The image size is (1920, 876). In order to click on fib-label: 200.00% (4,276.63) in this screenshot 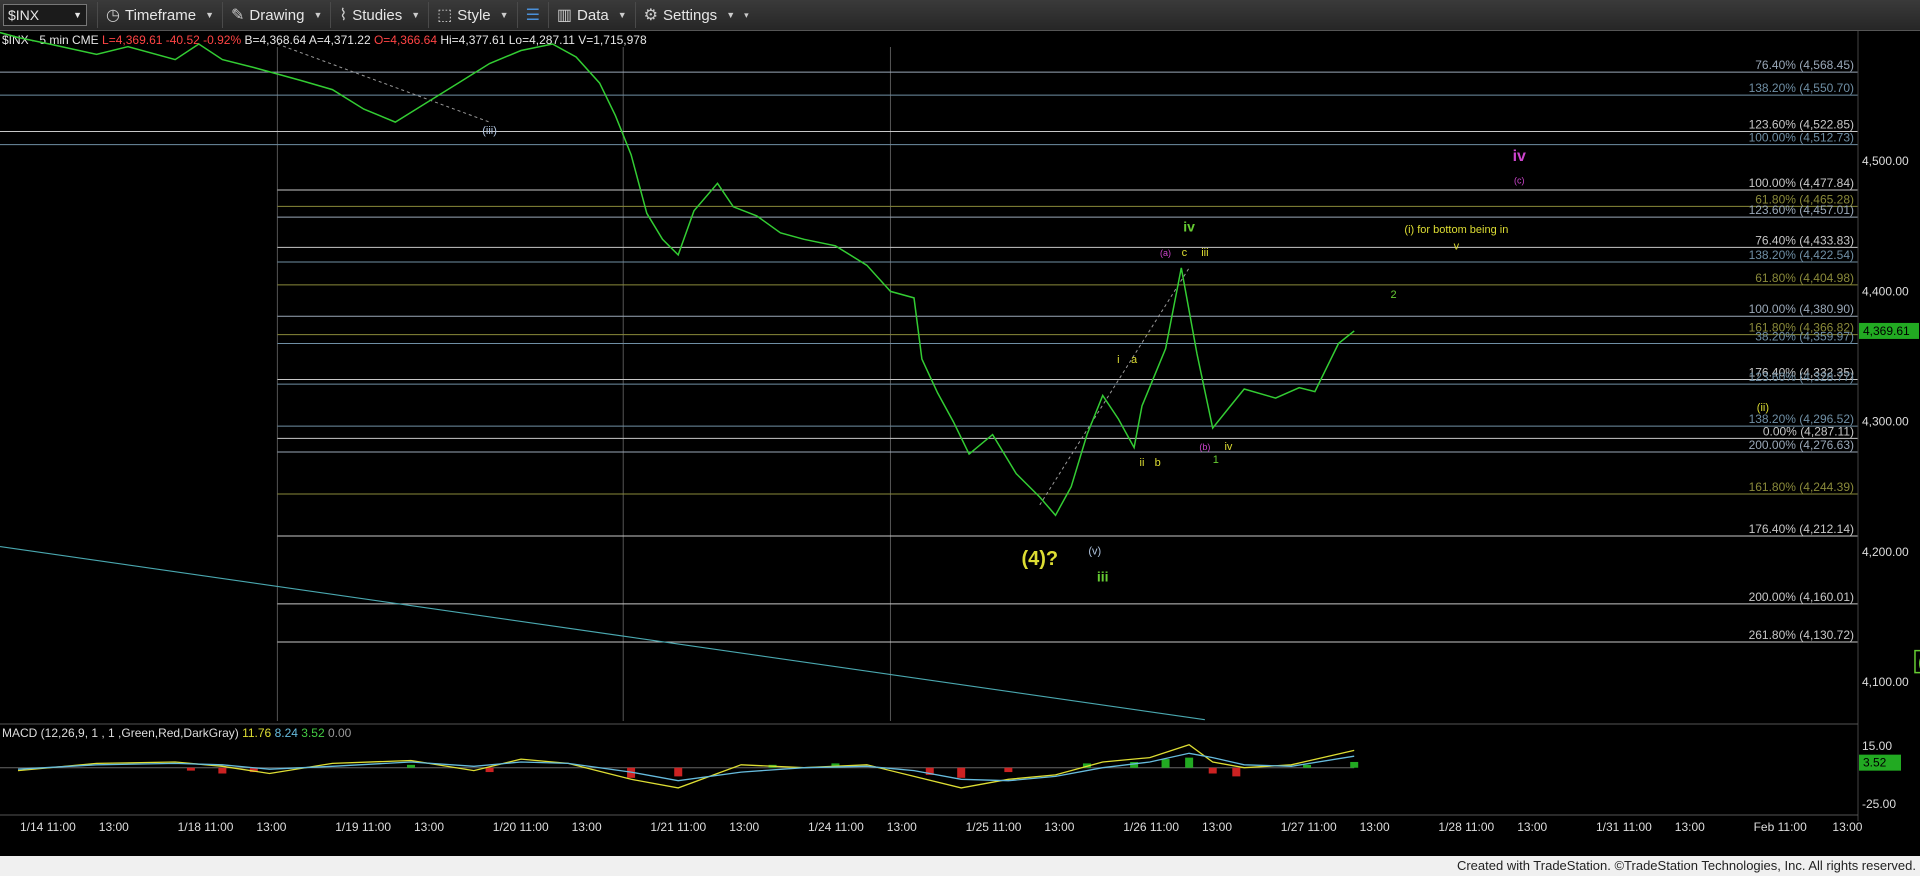, I will do `click(1801, 445)`.